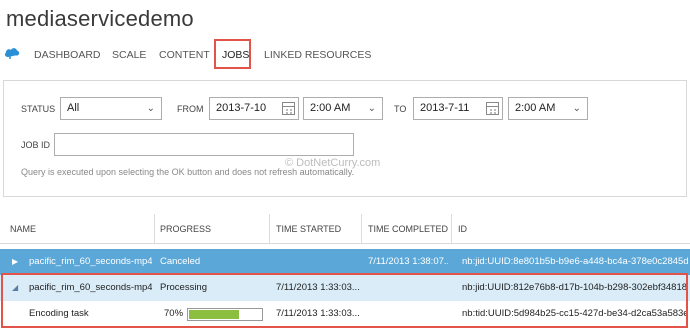  Describe the element at coordinates (535, 108) in the screenshot. I see `to-time-value: 2:00 AM` at that location.